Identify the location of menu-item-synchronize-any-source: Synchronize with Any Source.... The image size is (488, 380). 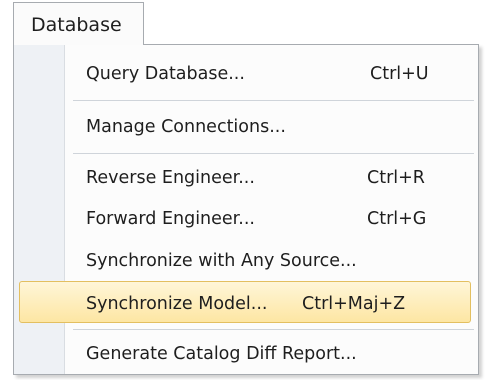
(246, 260).